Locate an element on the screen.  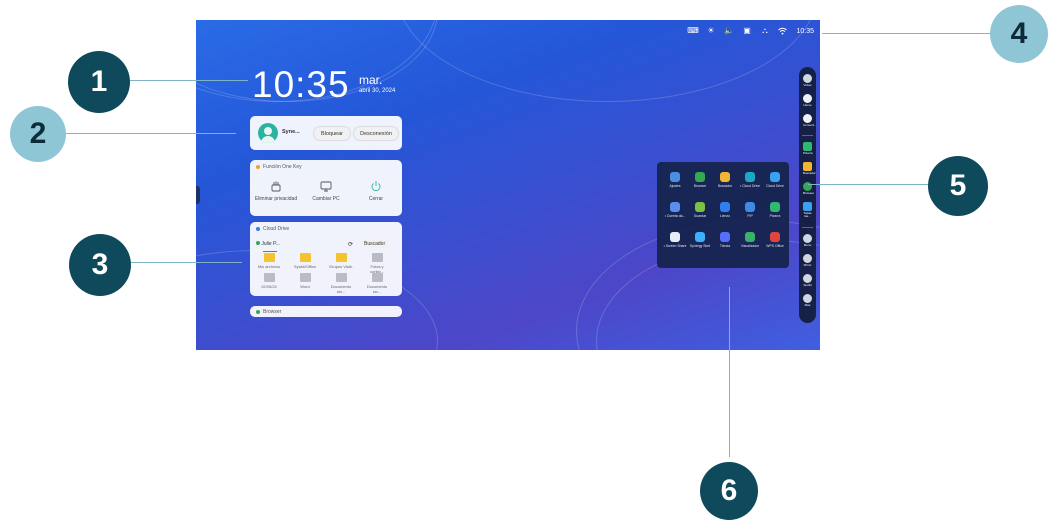
refresh-icon: ⟳ is located at coordinates (350, 244).